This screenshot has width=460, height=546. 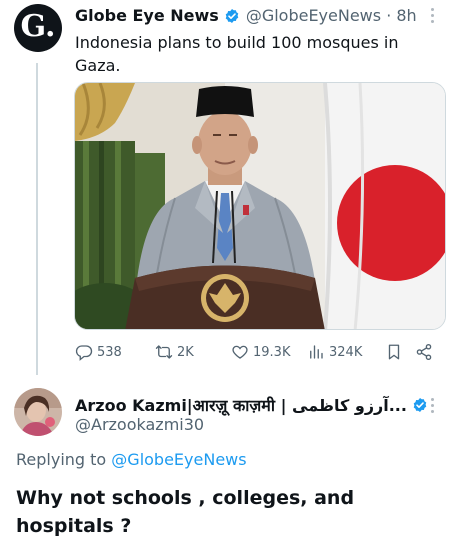 I want to click on replying-prefix: Replying to, so click(x=61, y=459).